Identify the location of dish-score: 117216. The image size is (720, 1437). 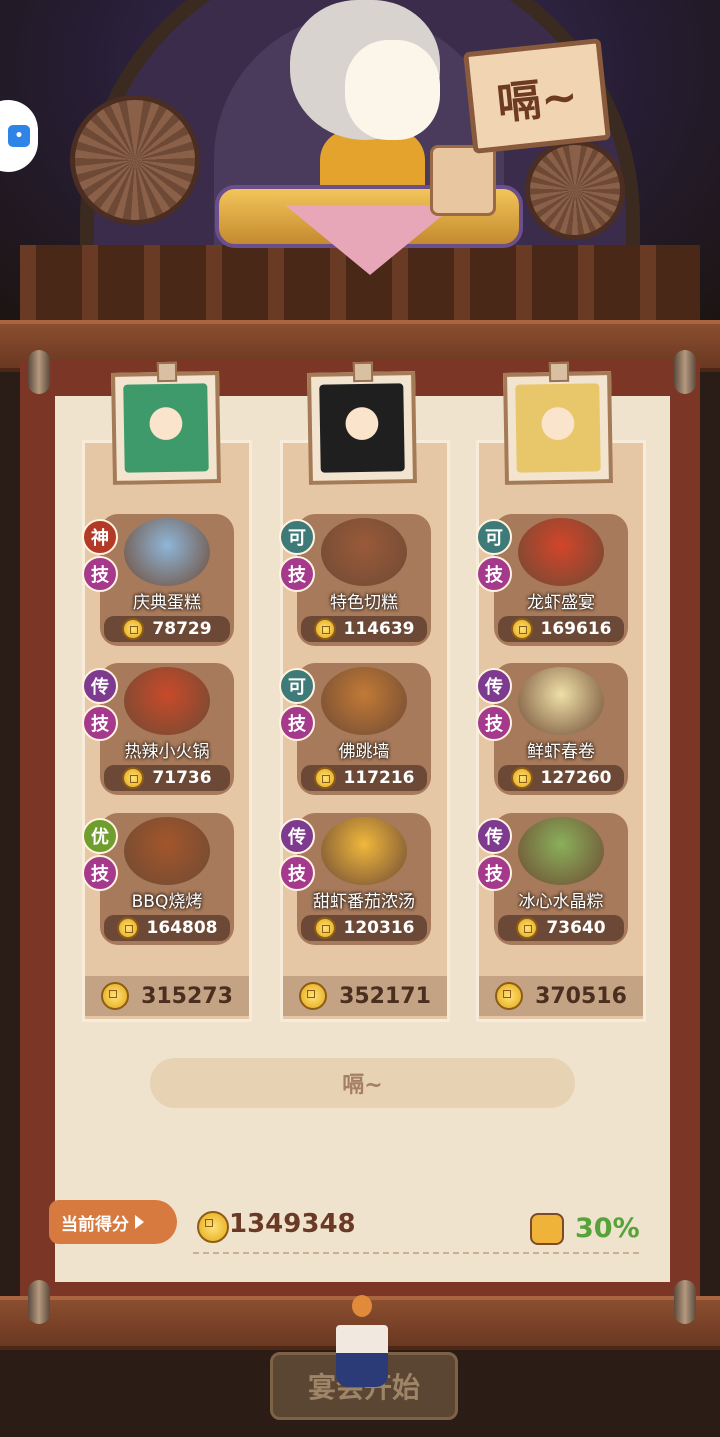
(364, 778).